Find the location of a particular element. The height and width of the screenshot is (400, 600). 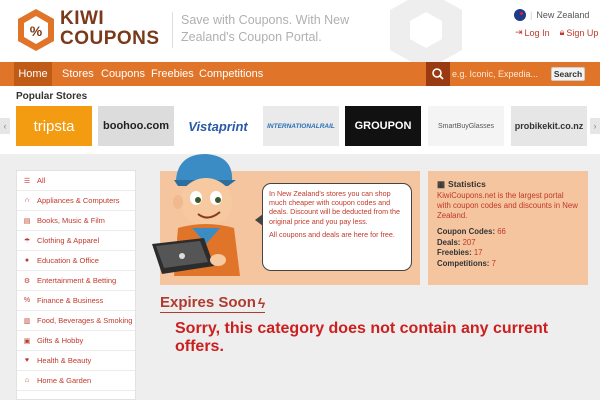

nav-coupons: Coupons is located at coordinates (123, 74).